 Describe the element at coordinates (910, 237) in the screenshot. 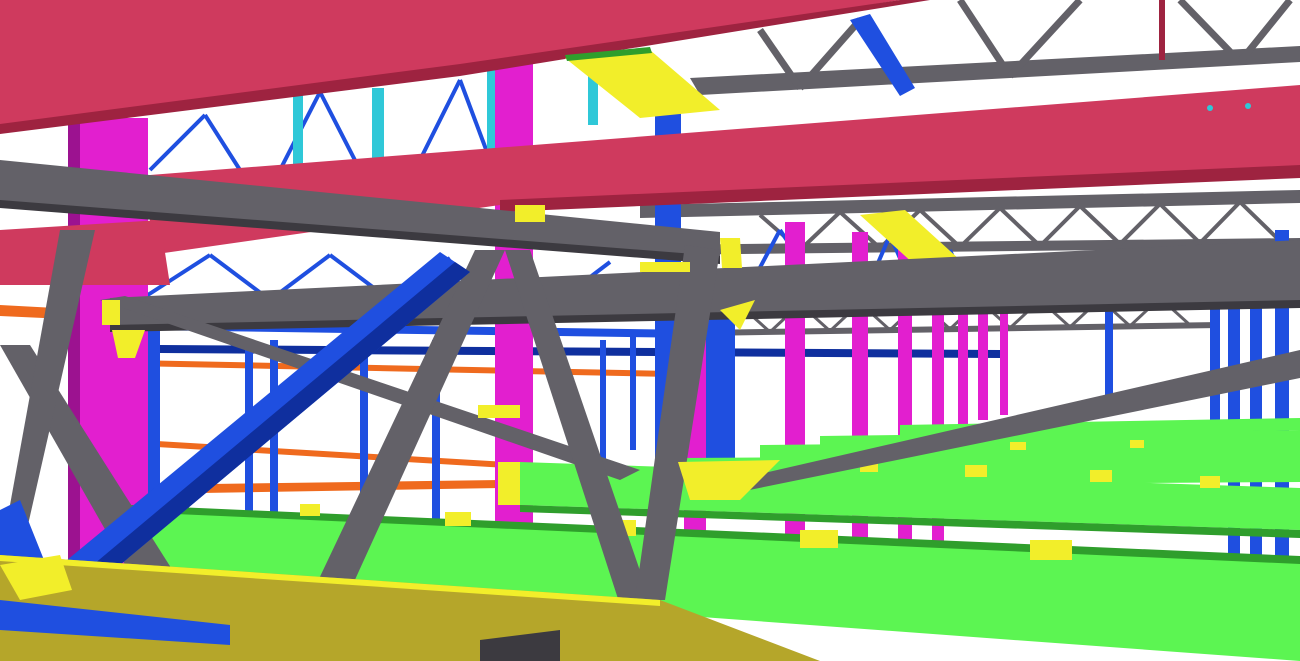

I see `mid-walkway` at that location.